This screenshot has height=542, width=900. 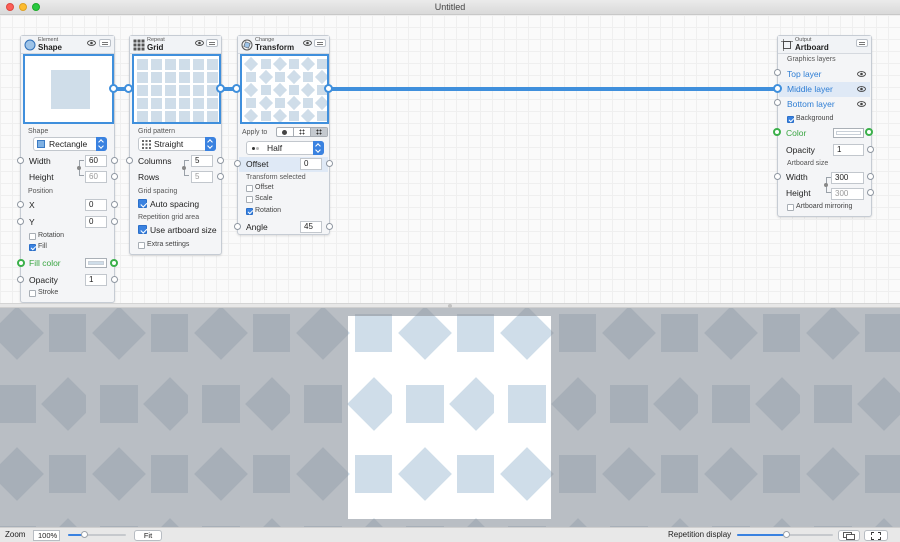 What do you see at coordinates (249, 199) in the screenshot?
I see `scale-checkbox` at bounding box center [249, 199].